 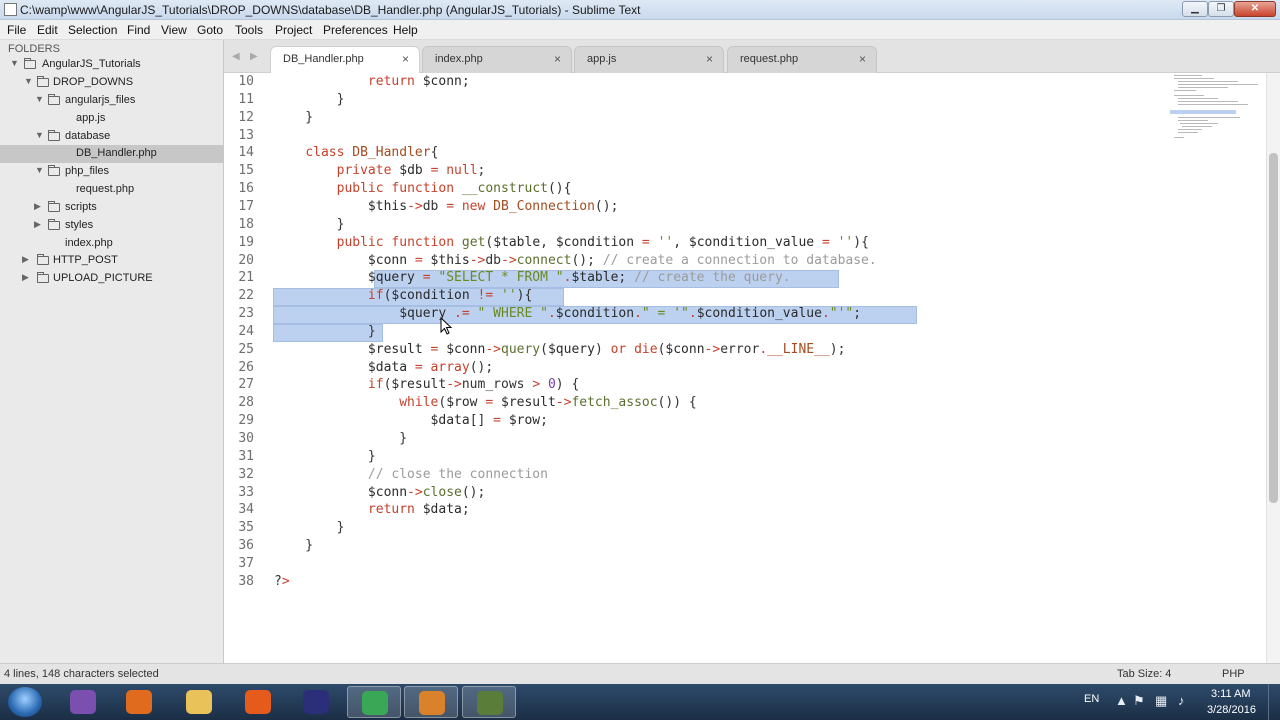 I want to click on tree-item-drop-downs: ▼ DROP_DOWNS, so click(x=111, y=83).